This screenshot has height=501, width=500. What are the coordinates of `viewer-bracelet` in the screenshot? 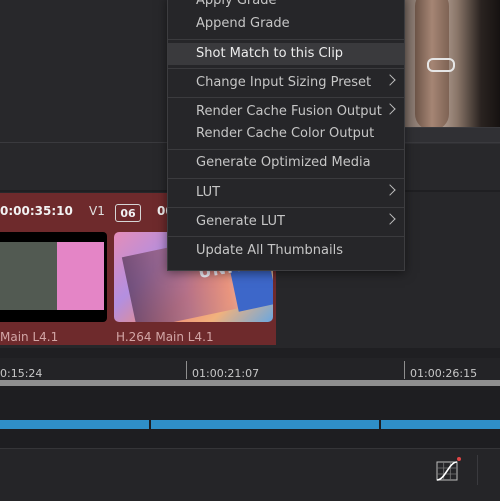 It's located at (441, 65).